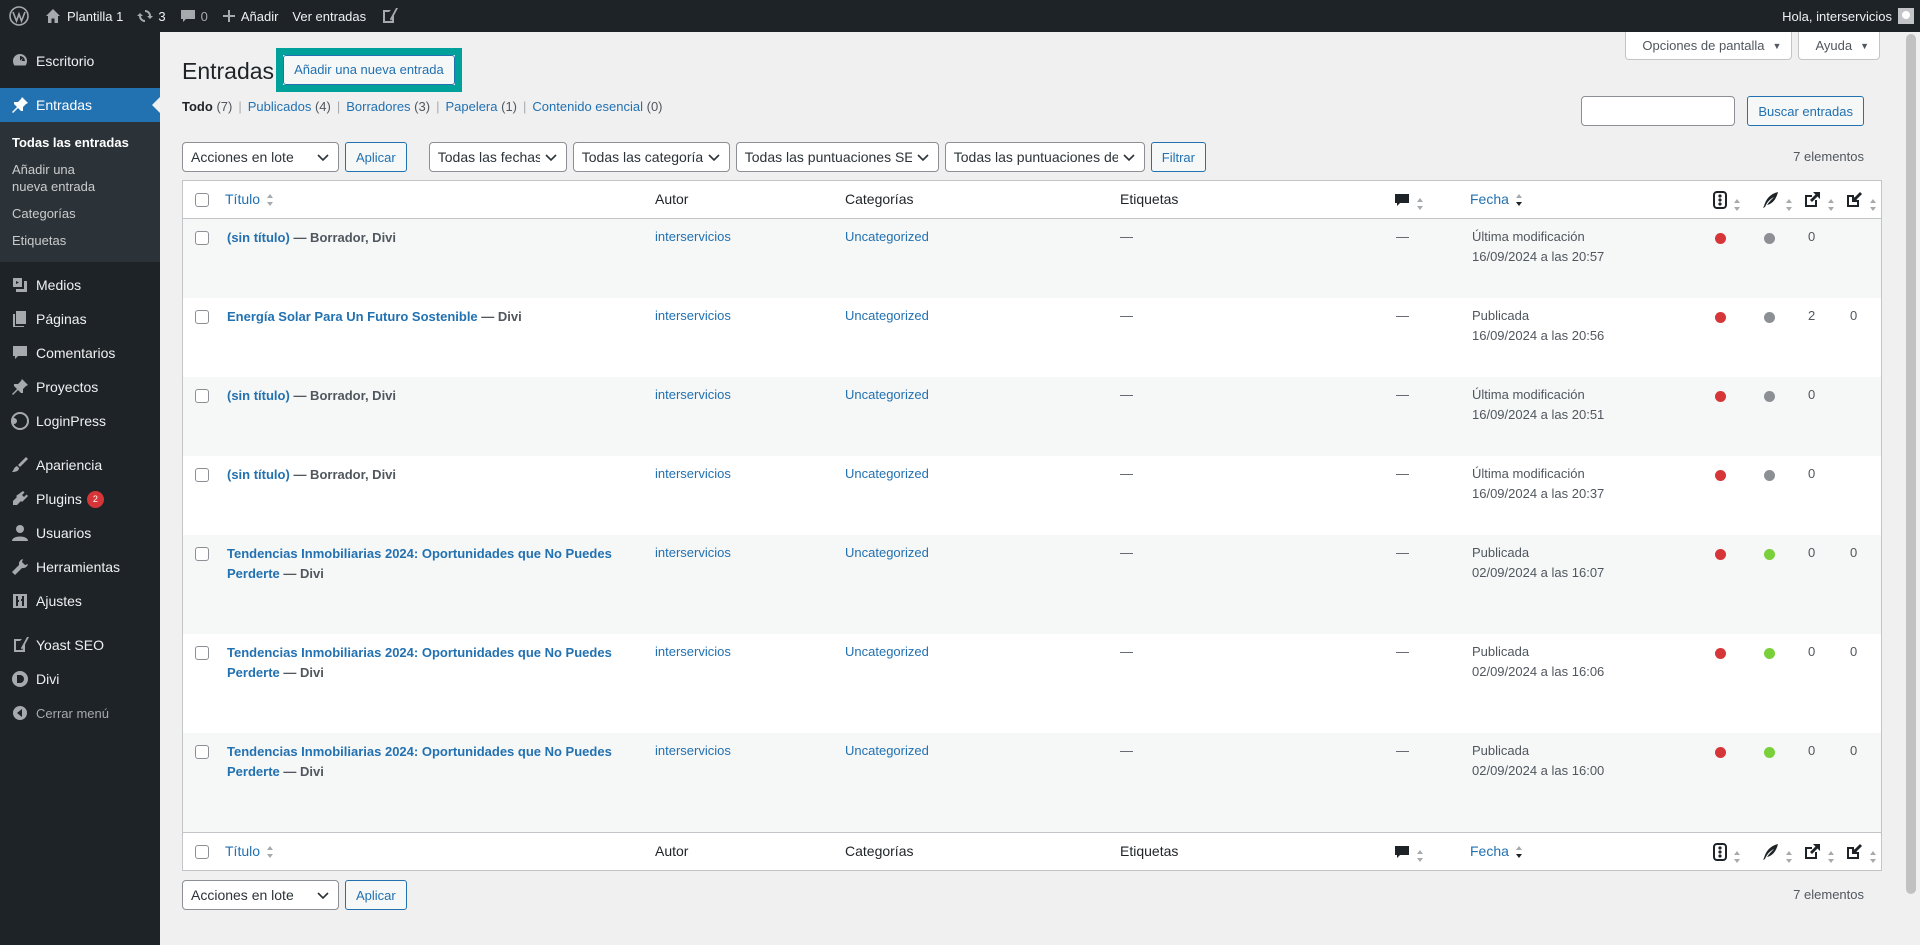 Image resolution: width=1920 pixels, height=945 pixels. I want to click on submenu-item-add-new: Añadir una nueva entrada, so click(60, 178).